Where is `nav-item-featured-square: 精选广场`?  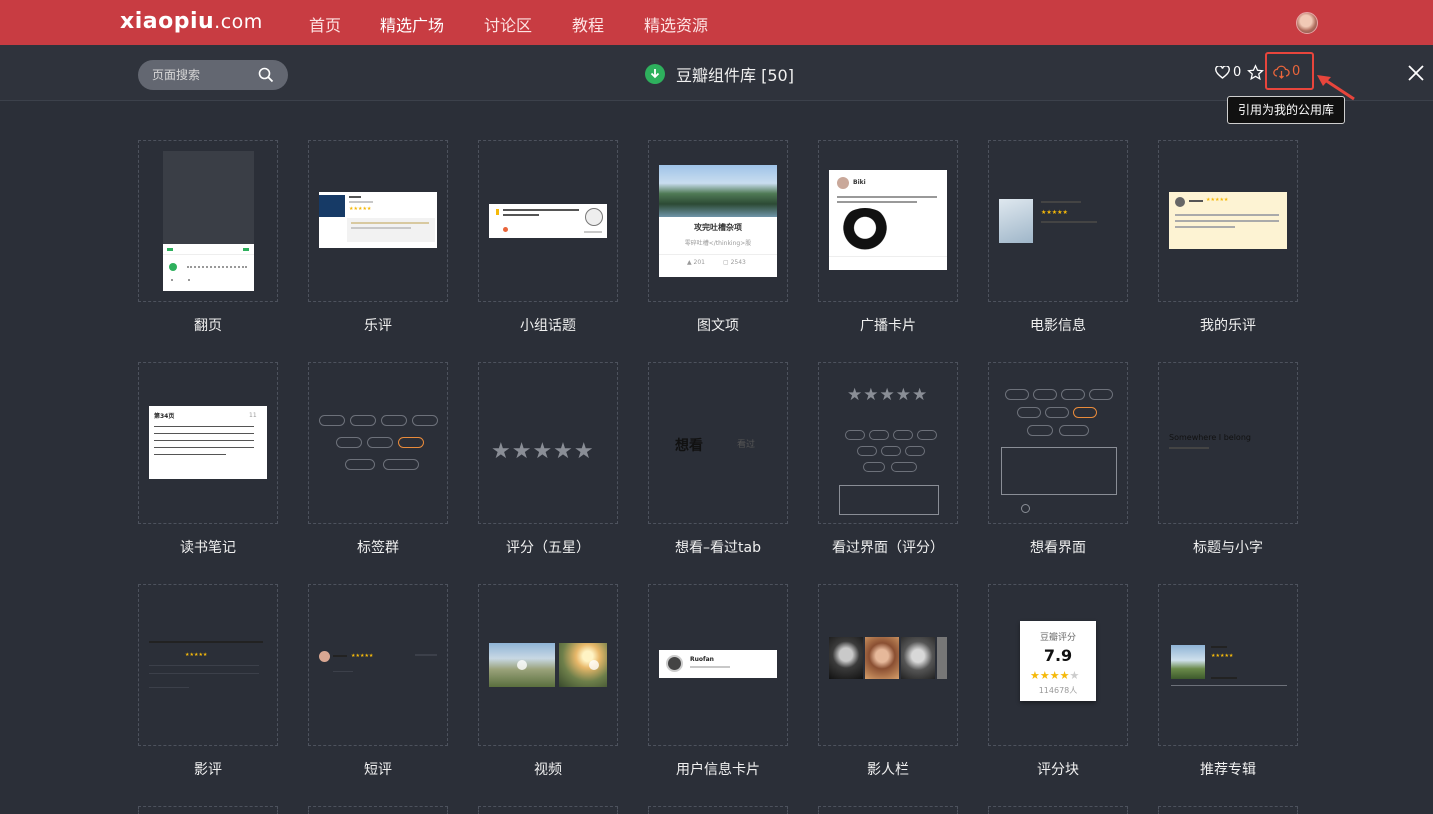
nav-item-featured-square: 精选广场 is located at coordinates (412, 24).